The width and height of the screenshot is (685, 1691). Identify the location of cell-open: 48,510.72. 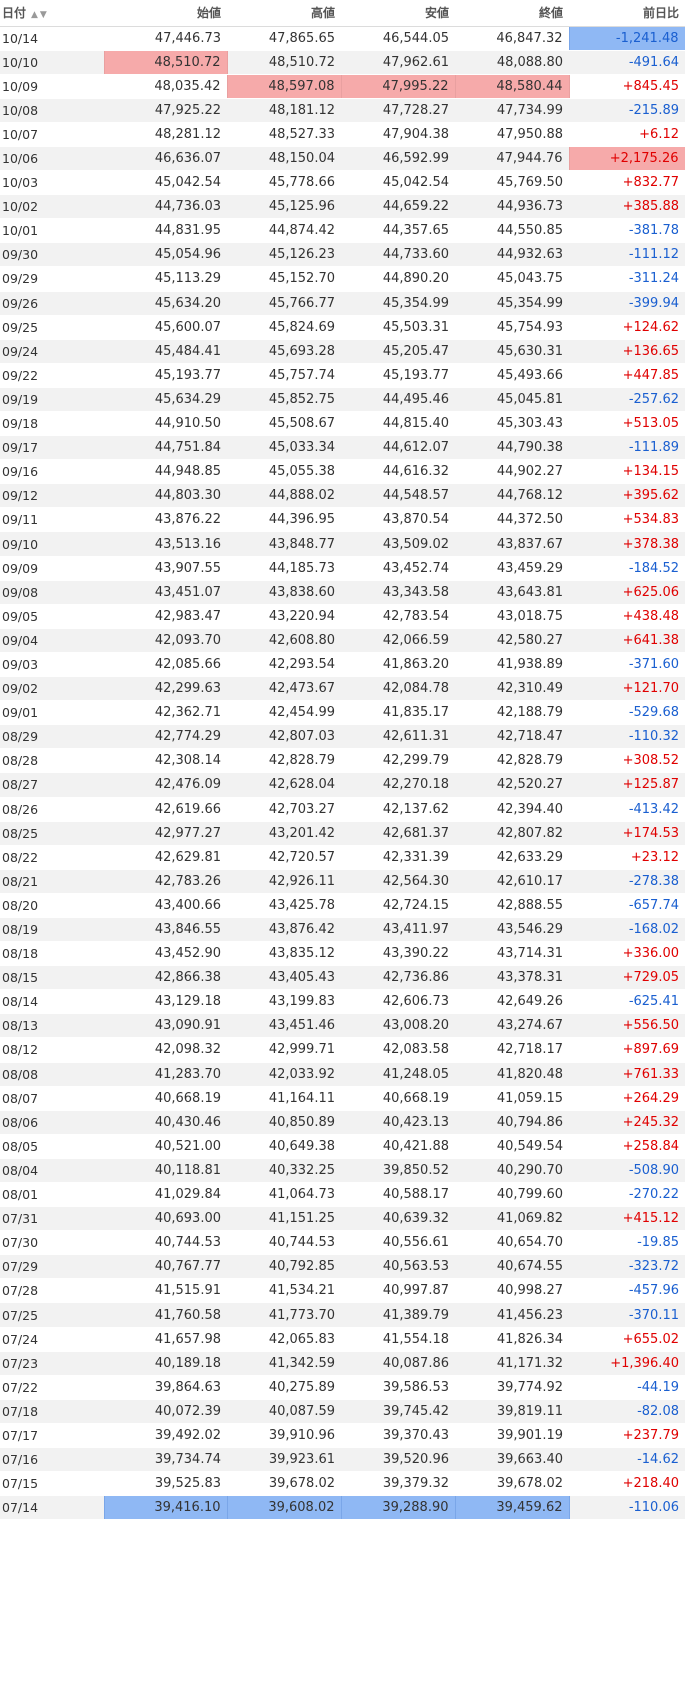
(165, 62).